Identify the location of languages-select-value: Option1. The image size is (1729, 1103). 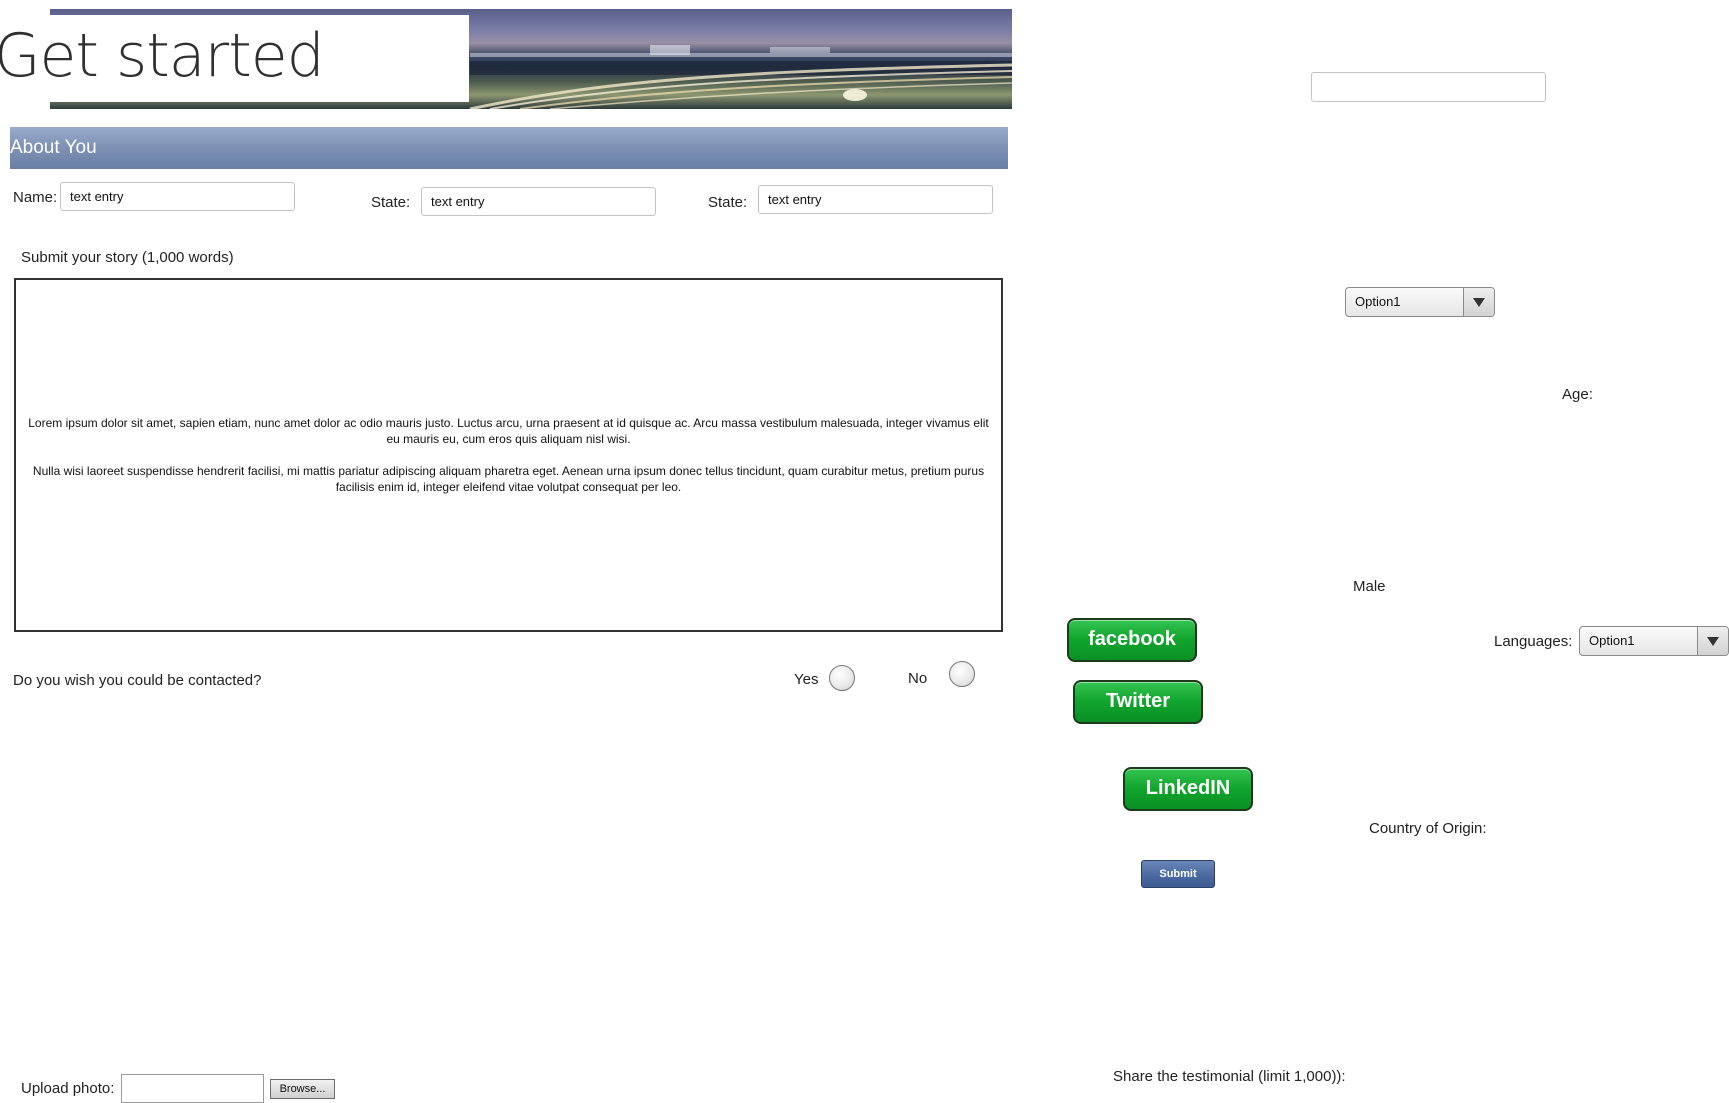
(1612, 640).